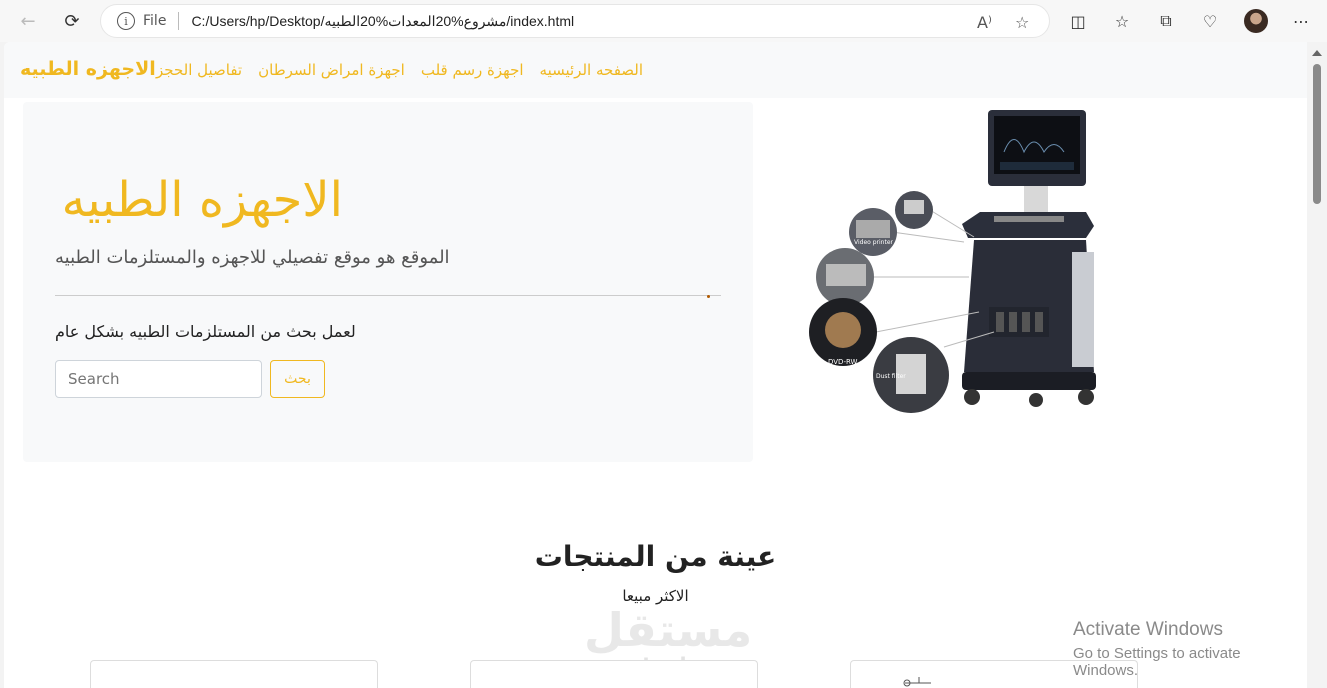 This screenshot has height=688, width=1327. Describe the element at coordinates (126, 21) in the screenshot. I see `info-icon: i` at that location.